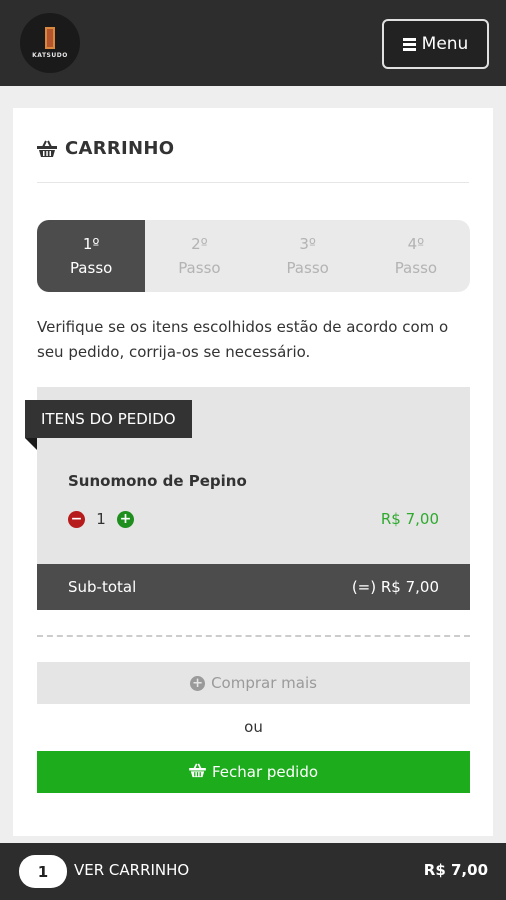 This screenshot has width=506, height=900. I want to click on page-title: CARRINHO, so click(120, 148).